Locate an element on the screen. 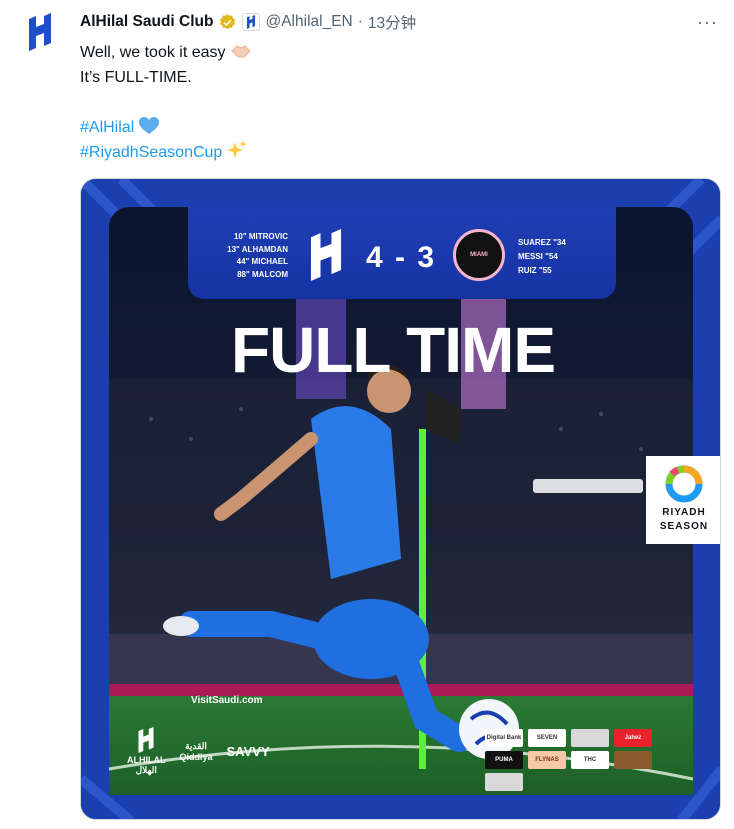 The width and height of the screenshot is (734, 829). affiliate-badge-icon is located at coordinates (251, 22).